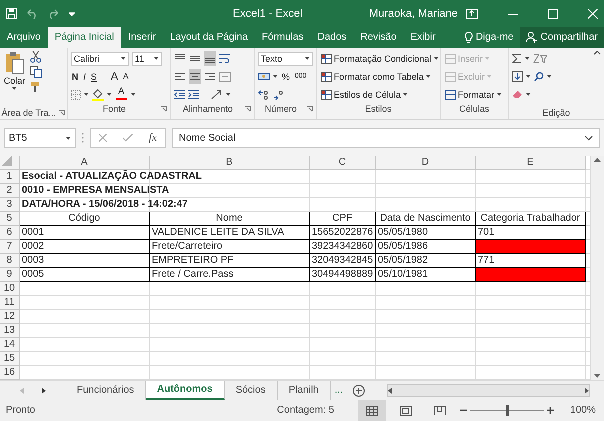 This screenshot has height=421, width=604. What do you see at coordinates (142, 37) in the screenshot?
I see `ribbon-tab: Inserir` at bounding box center [142, 37].